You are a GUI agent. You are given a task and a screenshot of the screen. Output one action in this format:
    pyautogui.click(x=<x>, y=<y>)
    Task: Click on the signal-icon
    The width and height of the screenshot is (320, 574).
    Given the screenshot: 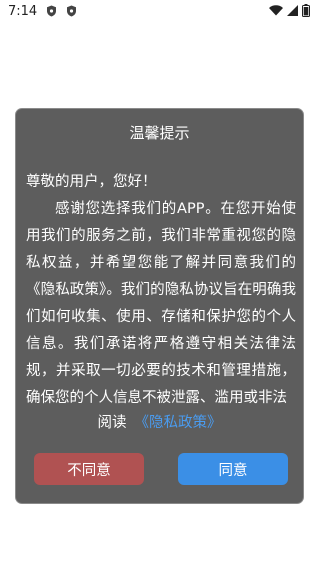 What is the action you would take?
    pyautogui.click(x=292, y=12)
    